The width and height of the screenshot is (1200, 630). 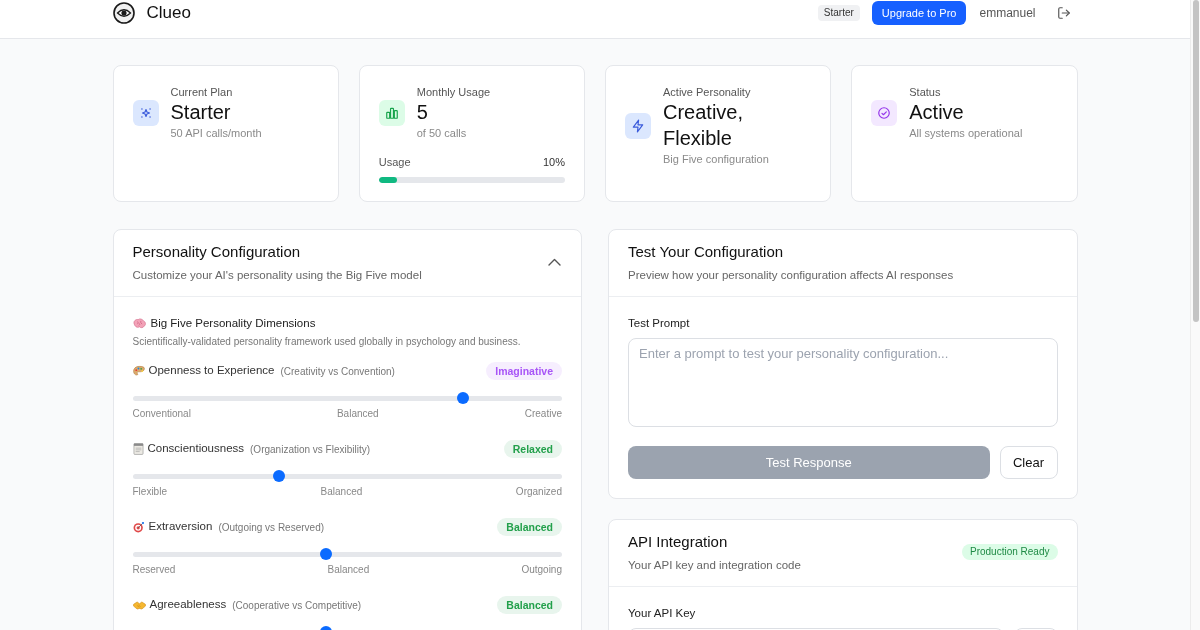 What do you see at coordinates (1028, 462) in the screenshot?
I see `clear-button: Clear` at bounding box center [1028, 462].